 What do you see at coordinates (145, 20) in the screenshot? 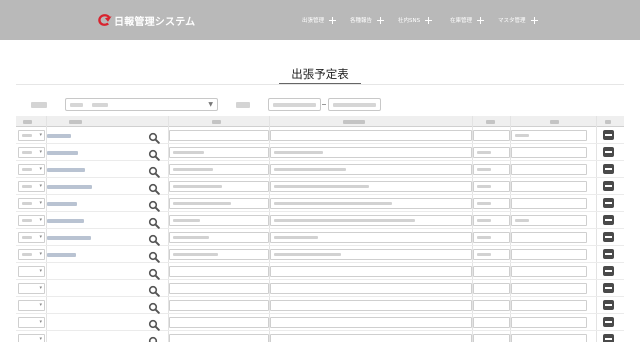
I see `app-brand: 日報管理システム` at bounding box center [145, 20].